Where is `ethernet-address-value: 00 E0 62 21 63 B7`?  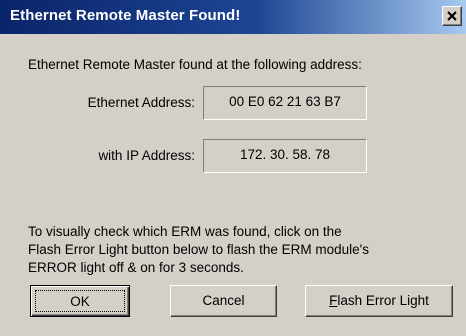 ethernet-address-value: 00 E0 62 21 63 B7 is located at coordinates (285, 103).